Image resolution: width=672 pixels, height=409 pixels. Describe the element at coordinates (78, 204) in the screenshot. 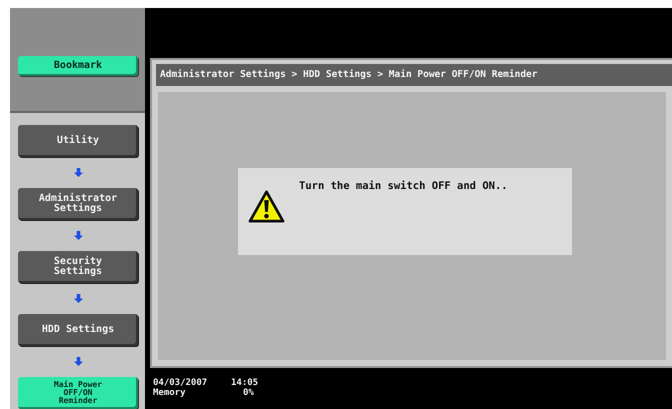

I see `path-button: Administrator Settings` at that location.